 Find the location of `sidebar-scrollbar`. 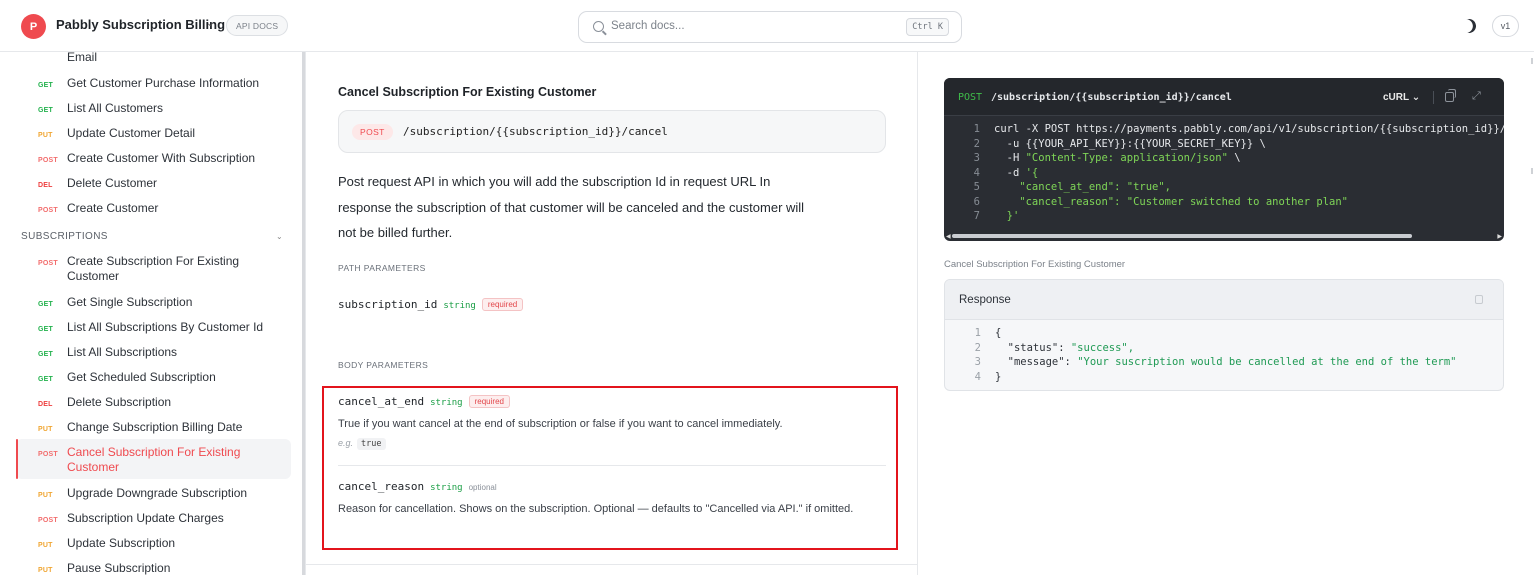

sidebar-scrollbar is located at coordinates (303, 313).